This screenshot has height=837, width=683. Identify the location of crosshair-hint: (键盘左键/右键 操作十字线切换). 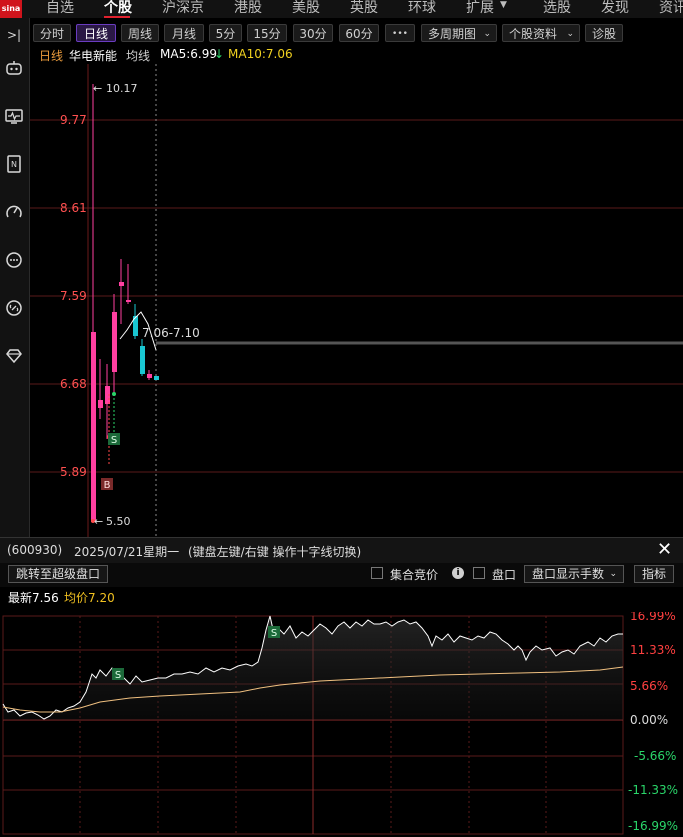
(275, 552).